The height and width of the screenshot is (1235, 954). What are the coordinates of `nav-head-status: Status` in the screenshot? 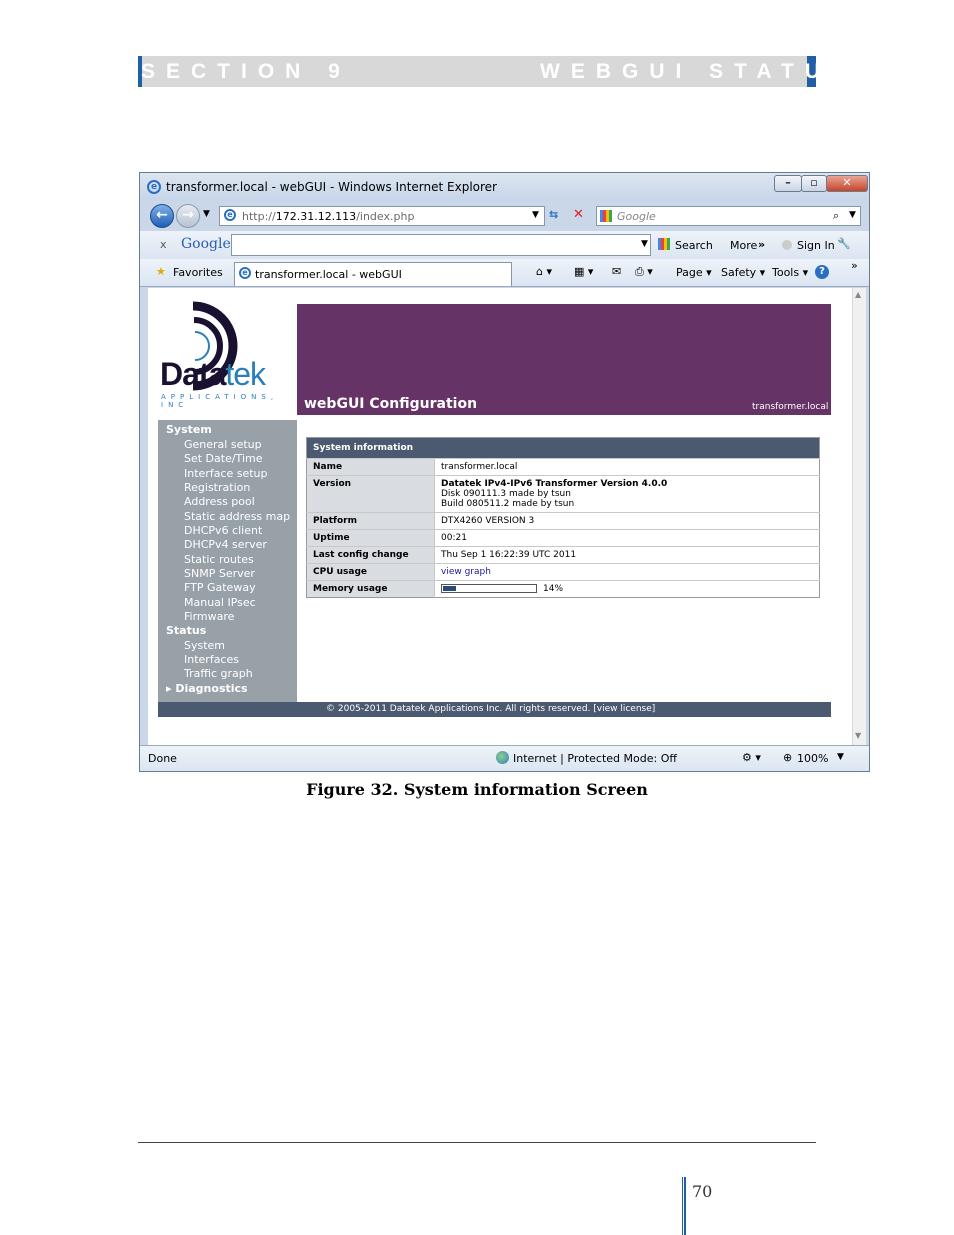 It's located at (186, 630).